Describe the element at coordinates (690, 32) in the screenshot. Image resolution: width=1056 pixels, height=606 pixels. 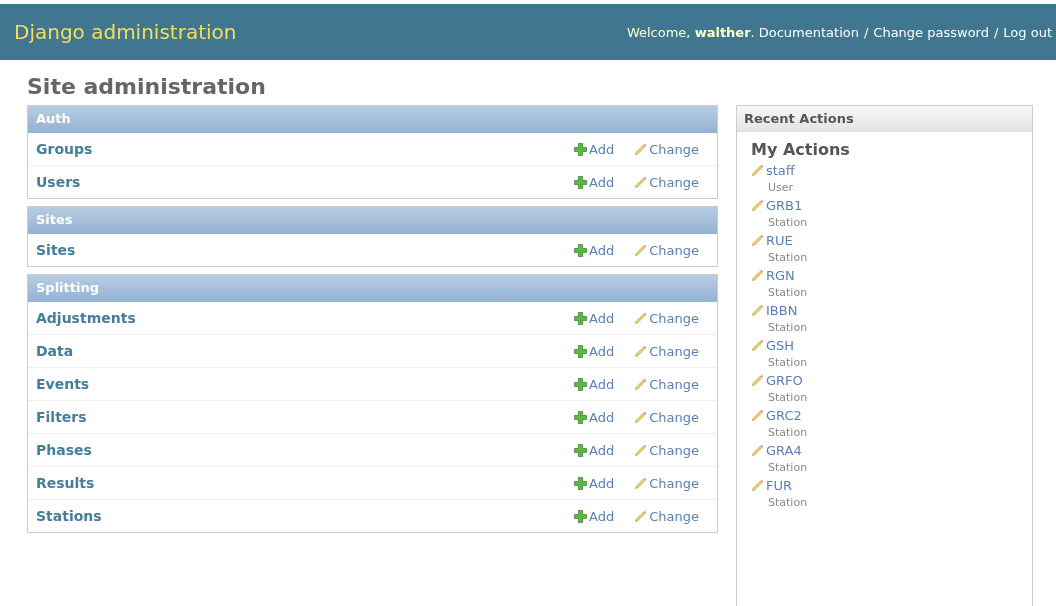
I see `welcome-text: Welcome, walther.` at that location.